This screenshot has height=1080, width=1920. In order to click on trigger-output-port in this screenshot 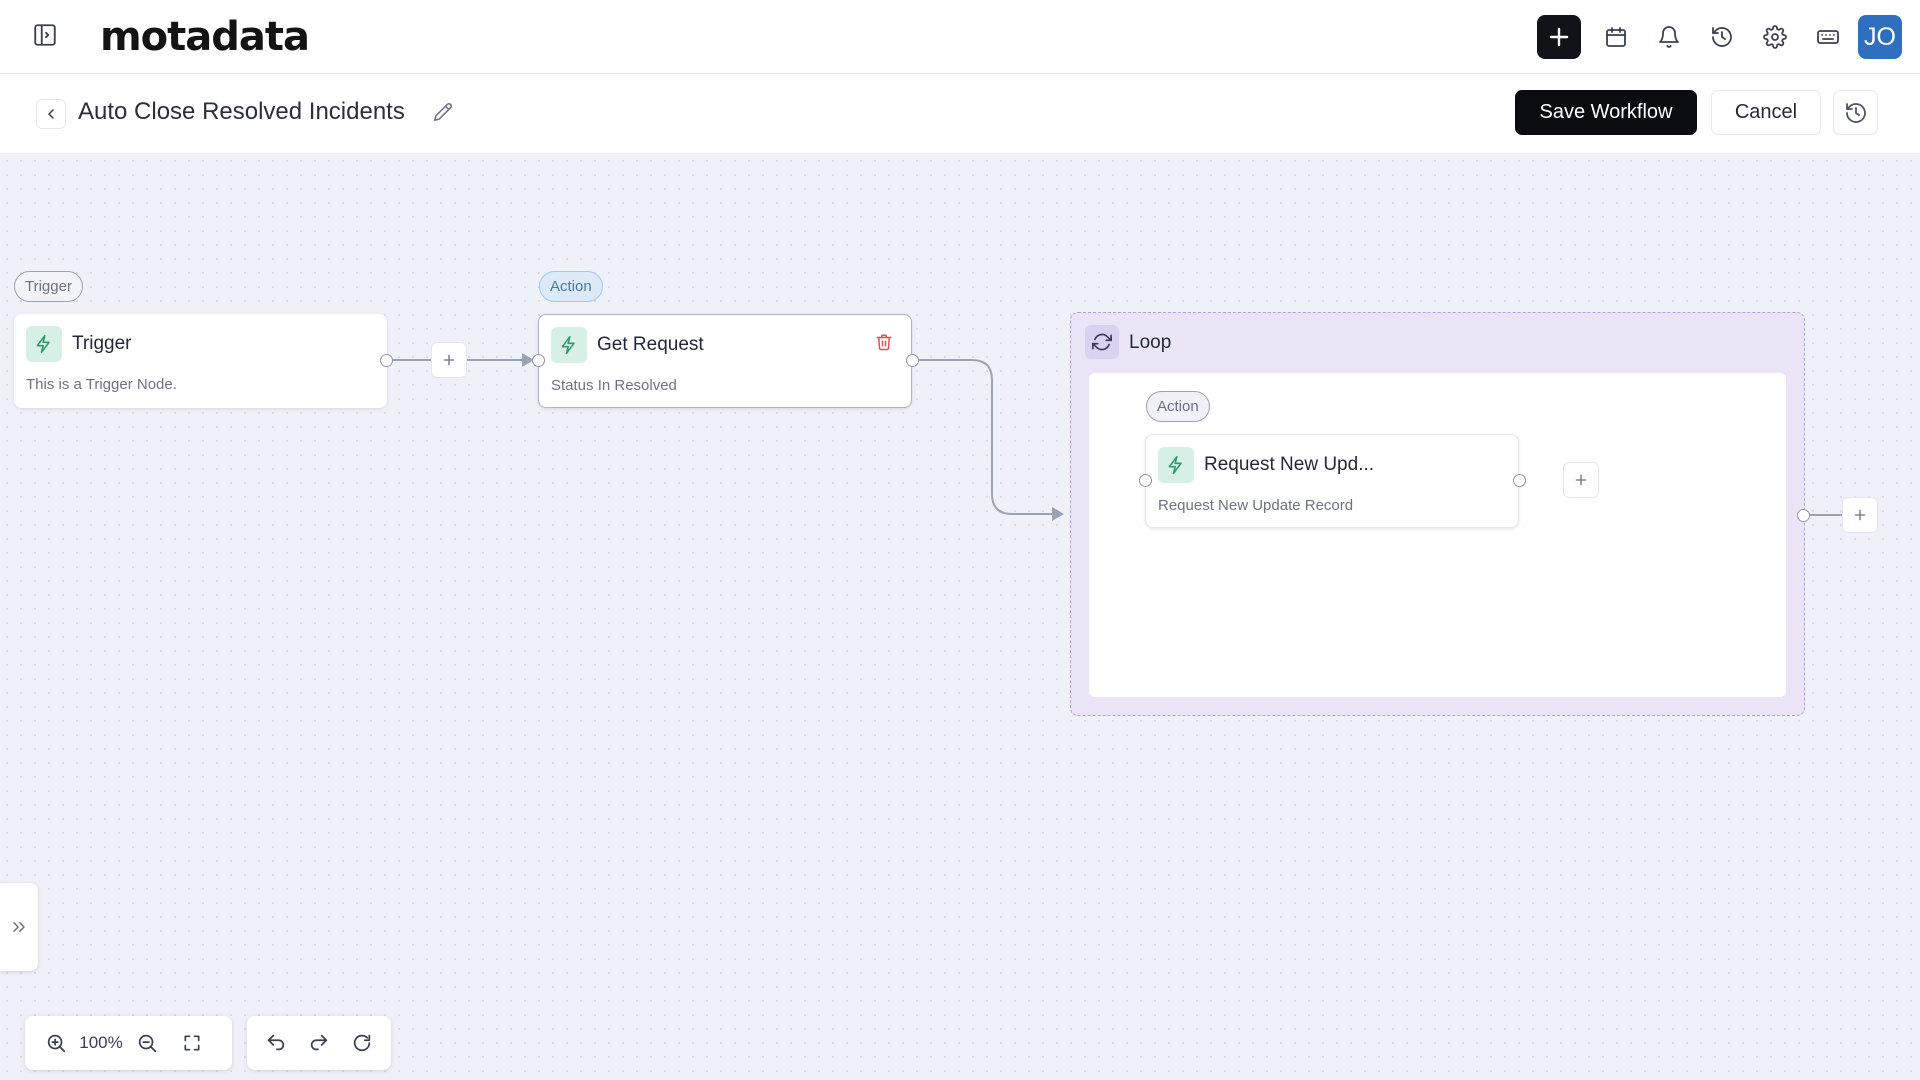, I will do `click(386, 360)`.